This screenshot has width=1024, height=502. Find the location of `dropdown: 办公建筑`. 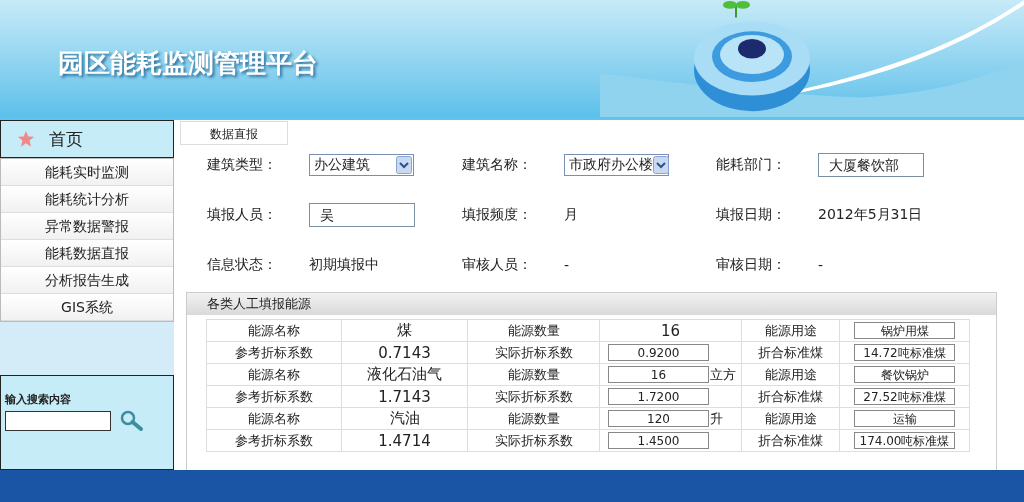

dropdown: 办公建筑 is located at coordinates (361, 165).